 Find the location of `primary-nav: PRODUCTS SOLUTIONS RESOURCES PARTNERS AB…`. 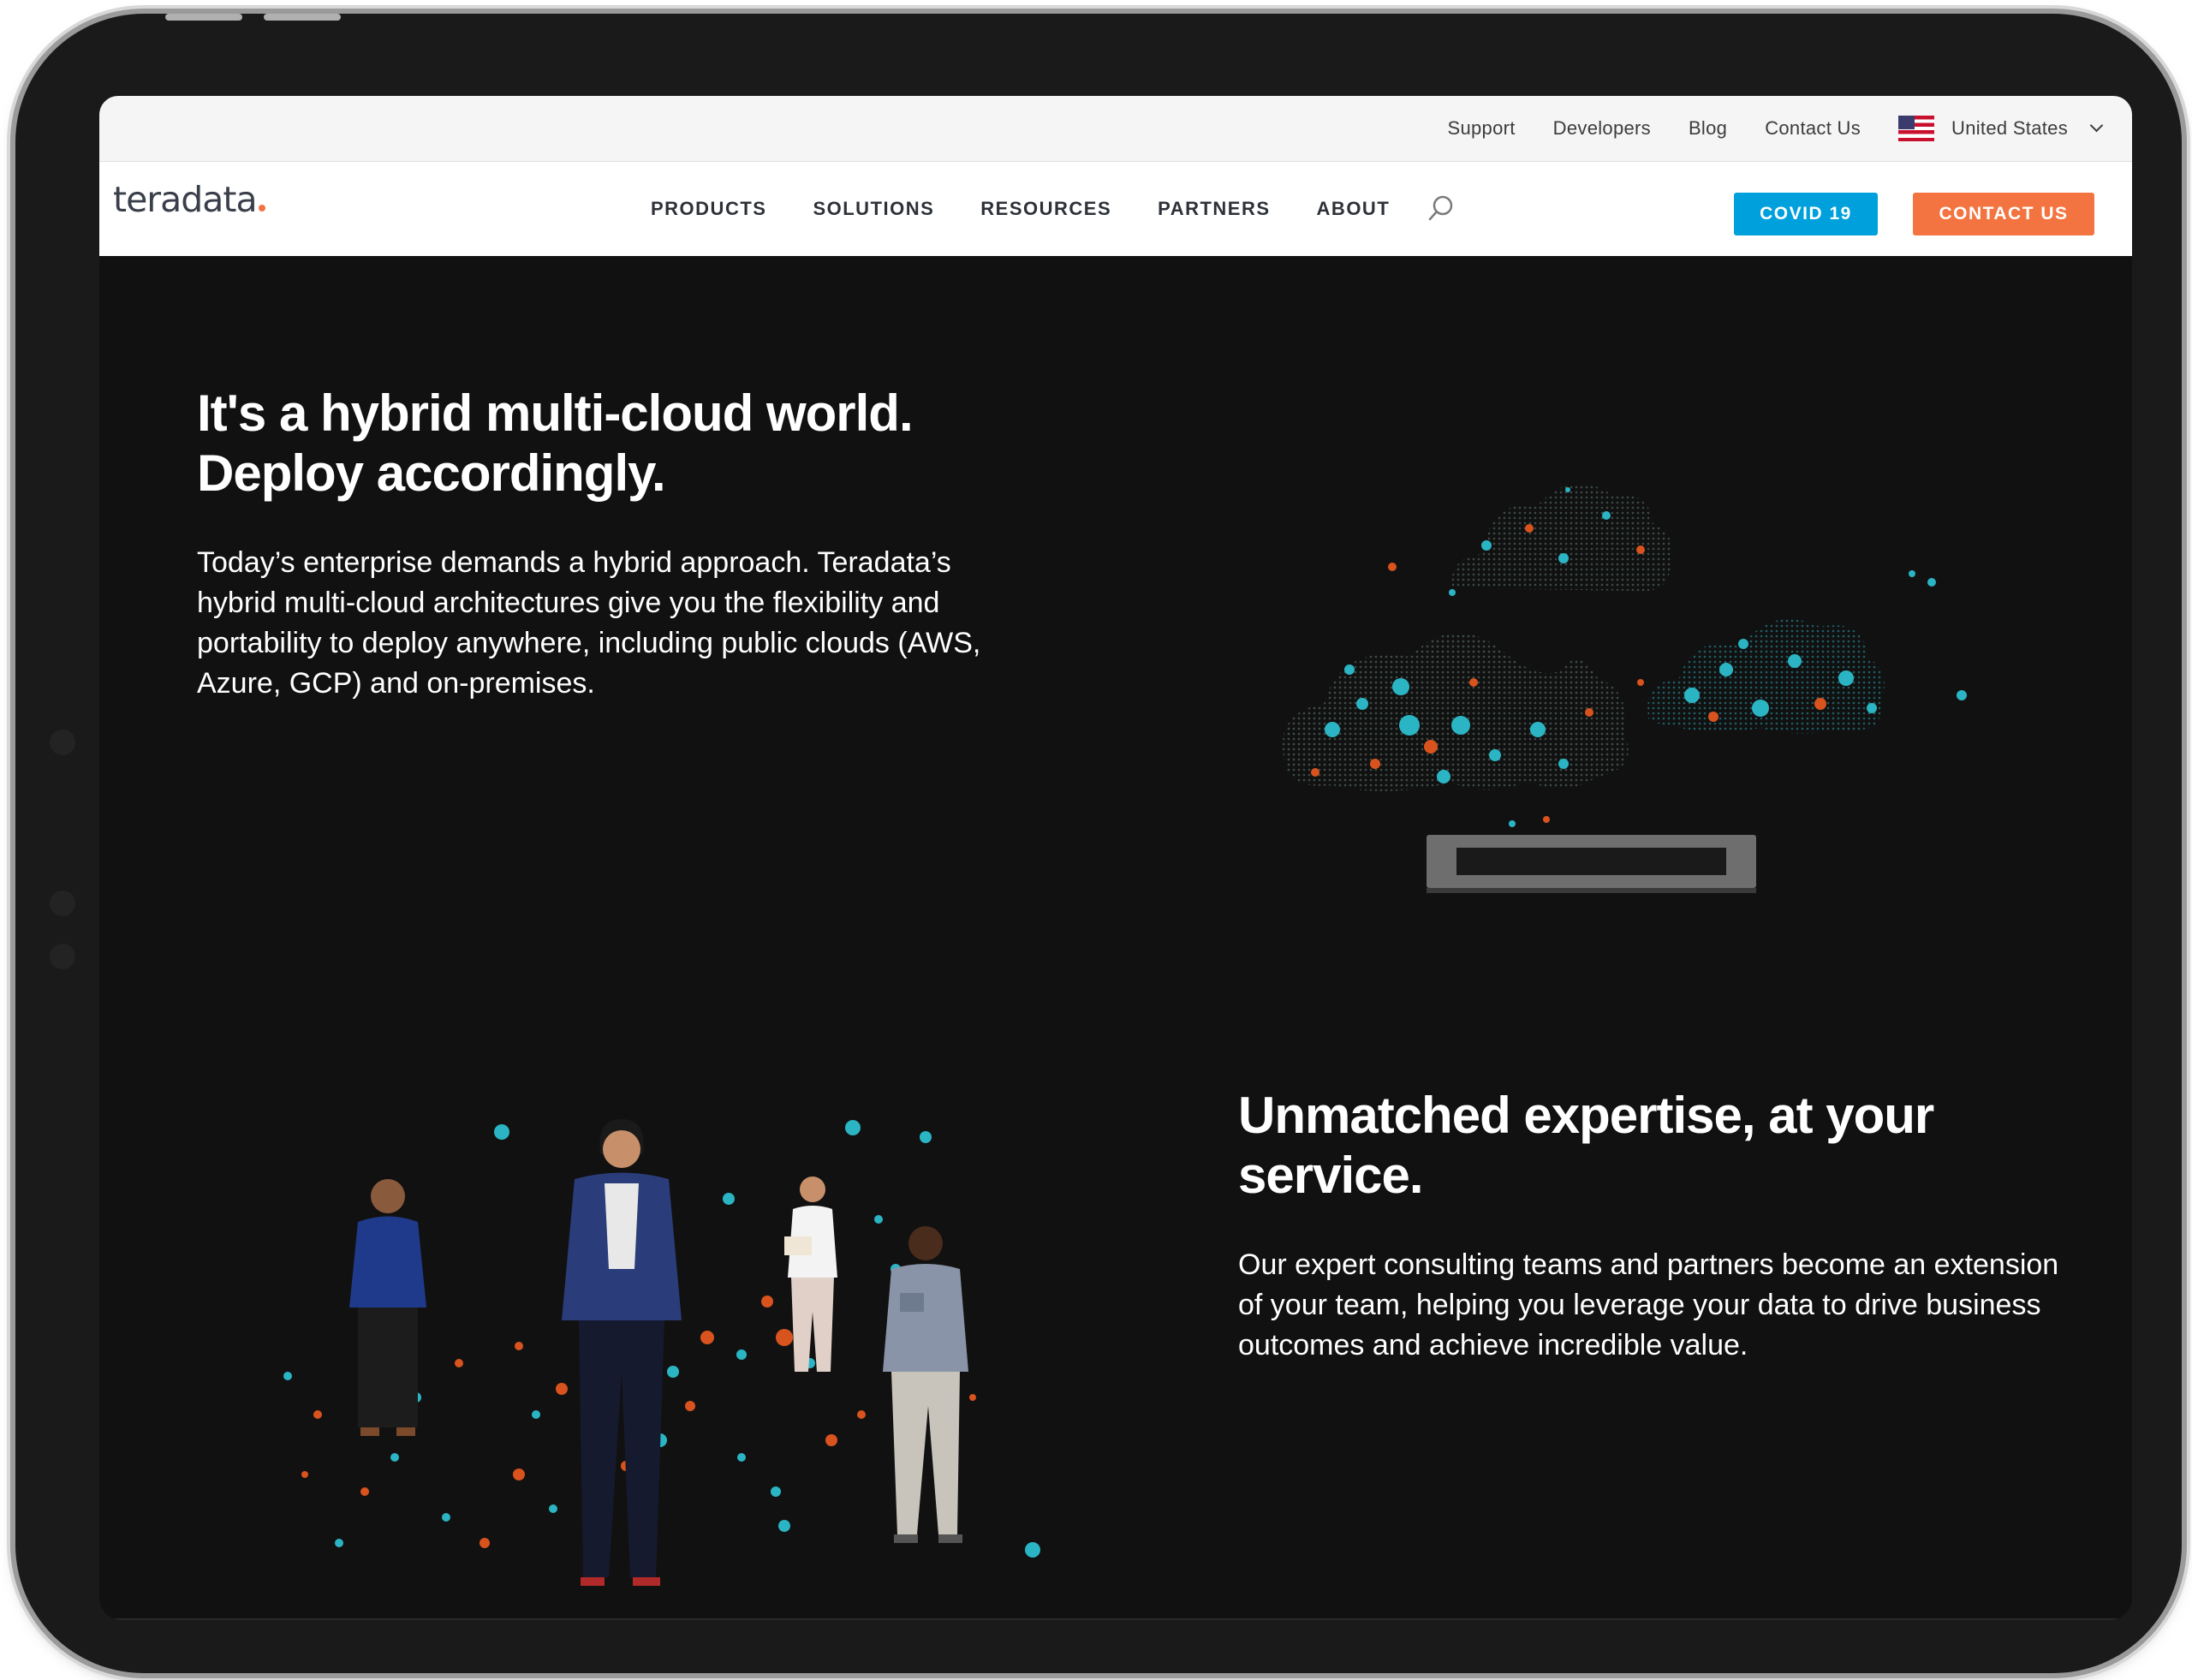

primary-nav: PRODUCTS SOLUTIONS RESOURCES PARTNERS AB… is located at coordinates (1020, 209).